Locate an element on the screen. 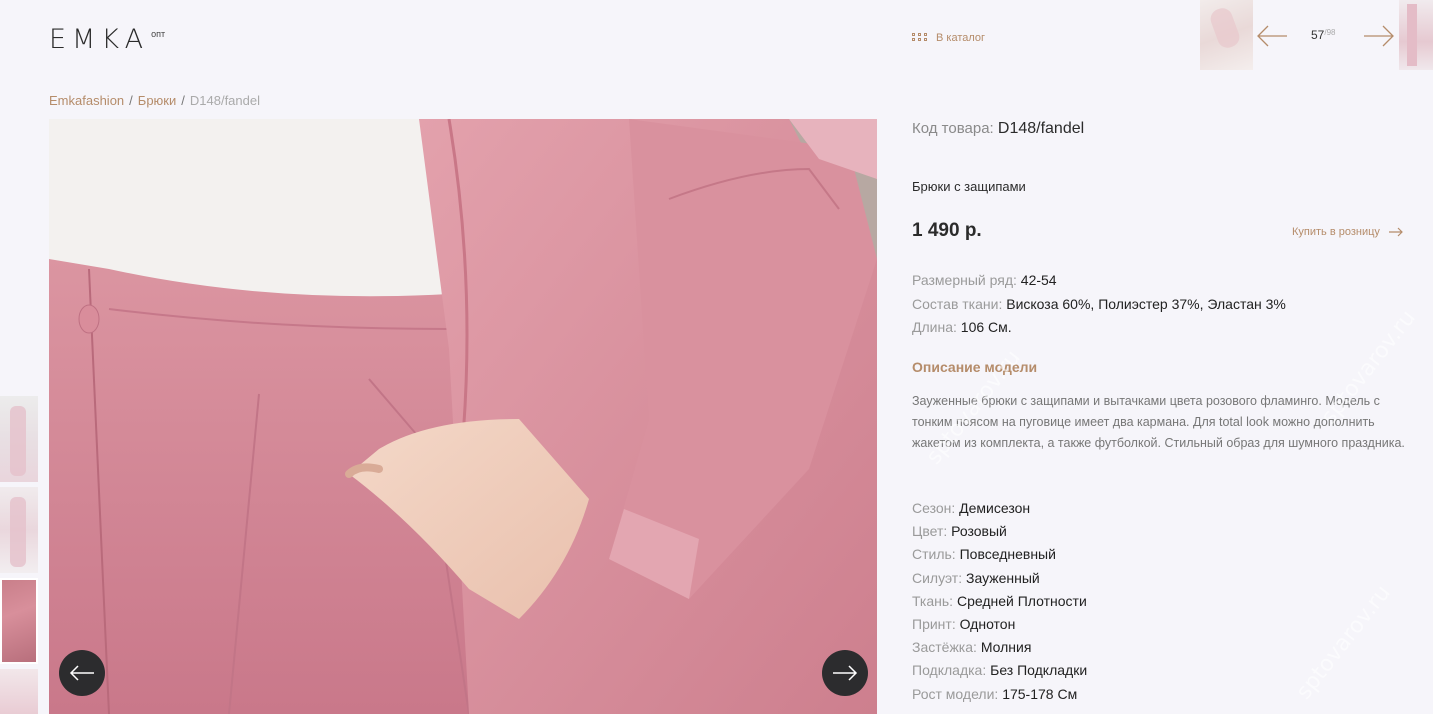 Image resolution: width=1433 pixels, height=714 pixels. product-pager-counter: 57/98 is located at coordinates (1323, 35).